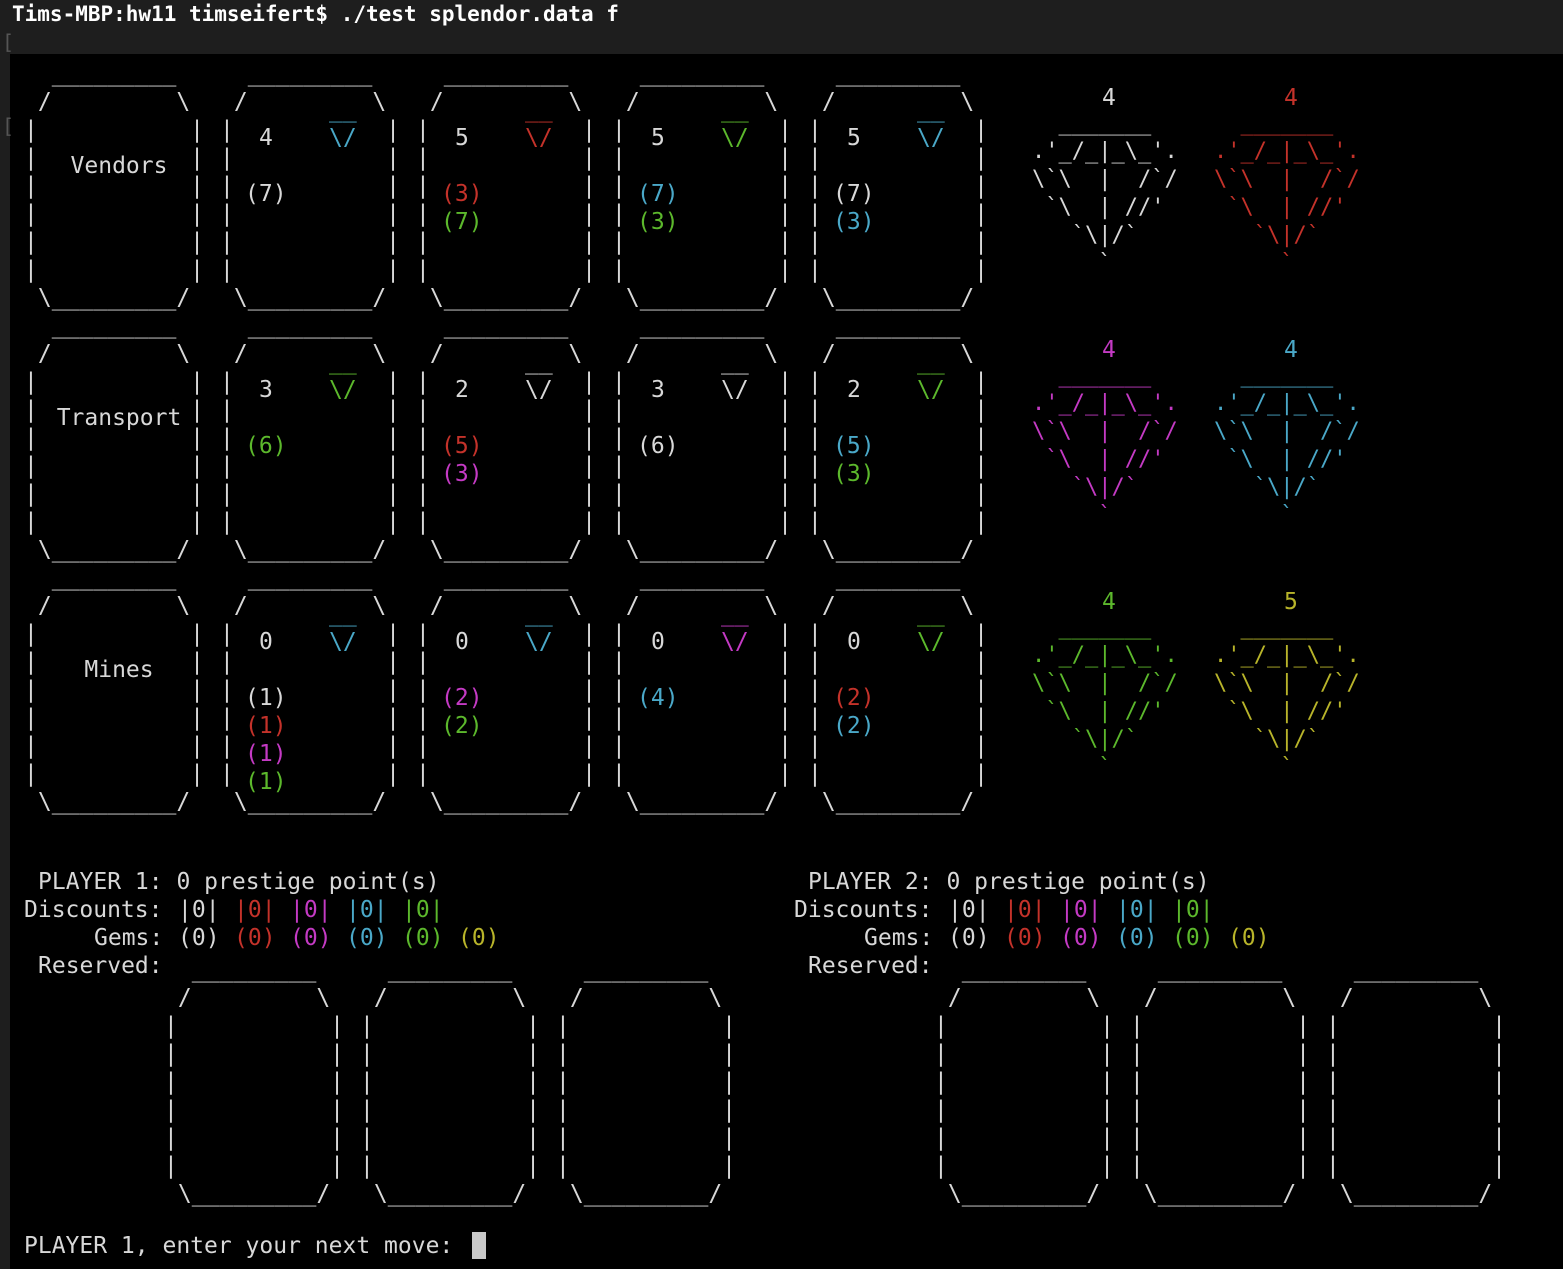 This screenshot has height=1269, width=1563. Describe the element at coordinates (658, 222) in the screenshot. I see `card-cost: (3)` at that location.